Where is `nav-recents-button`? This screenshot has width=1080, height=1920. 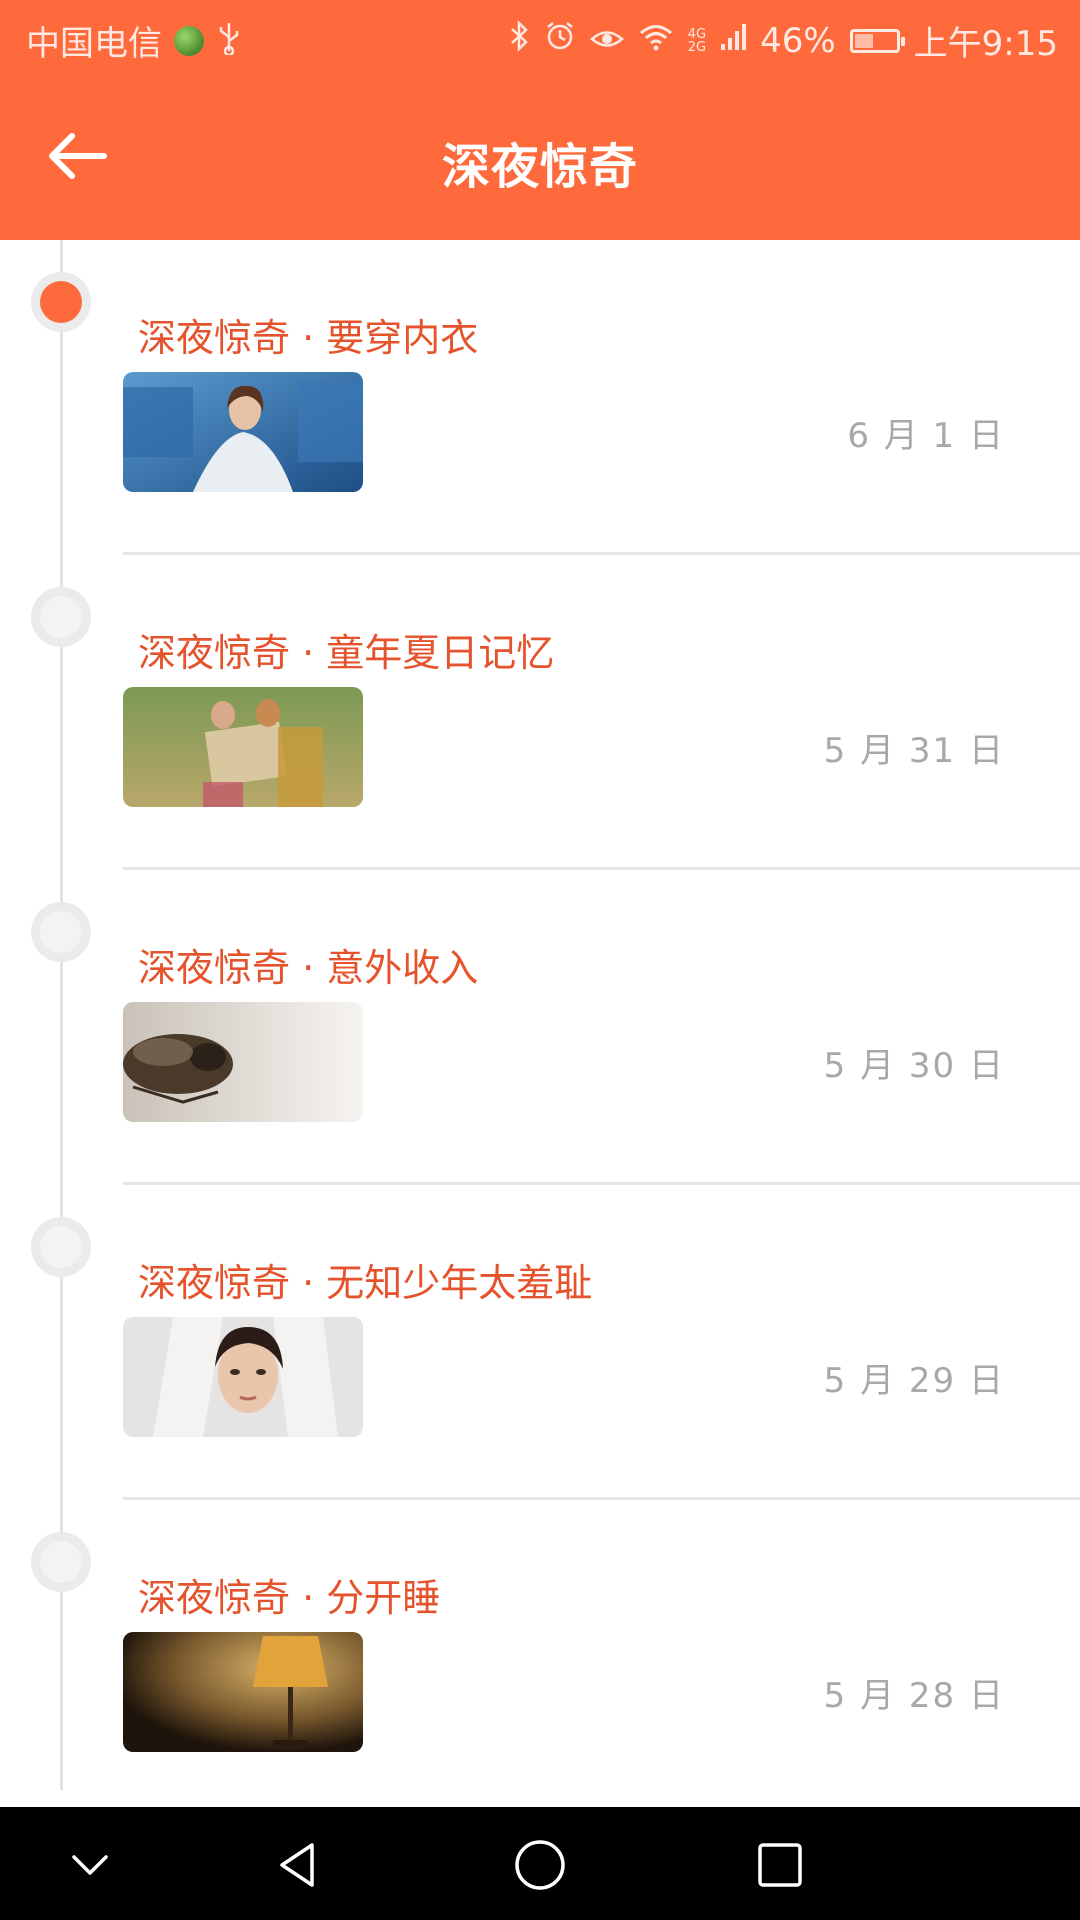
nav-recents-button is located at coordinates (780, 1865).